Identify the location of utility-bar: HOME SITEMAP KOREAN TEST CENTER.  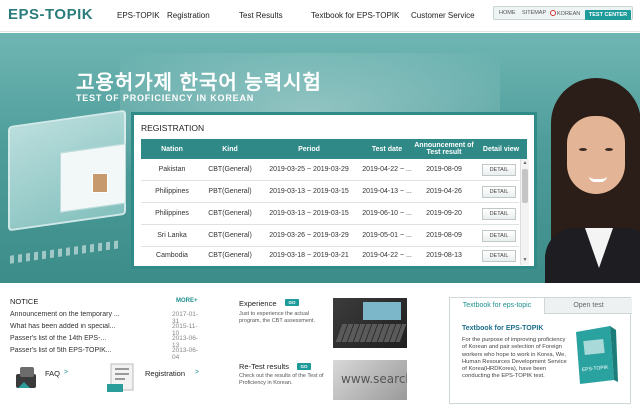
(563, 13).